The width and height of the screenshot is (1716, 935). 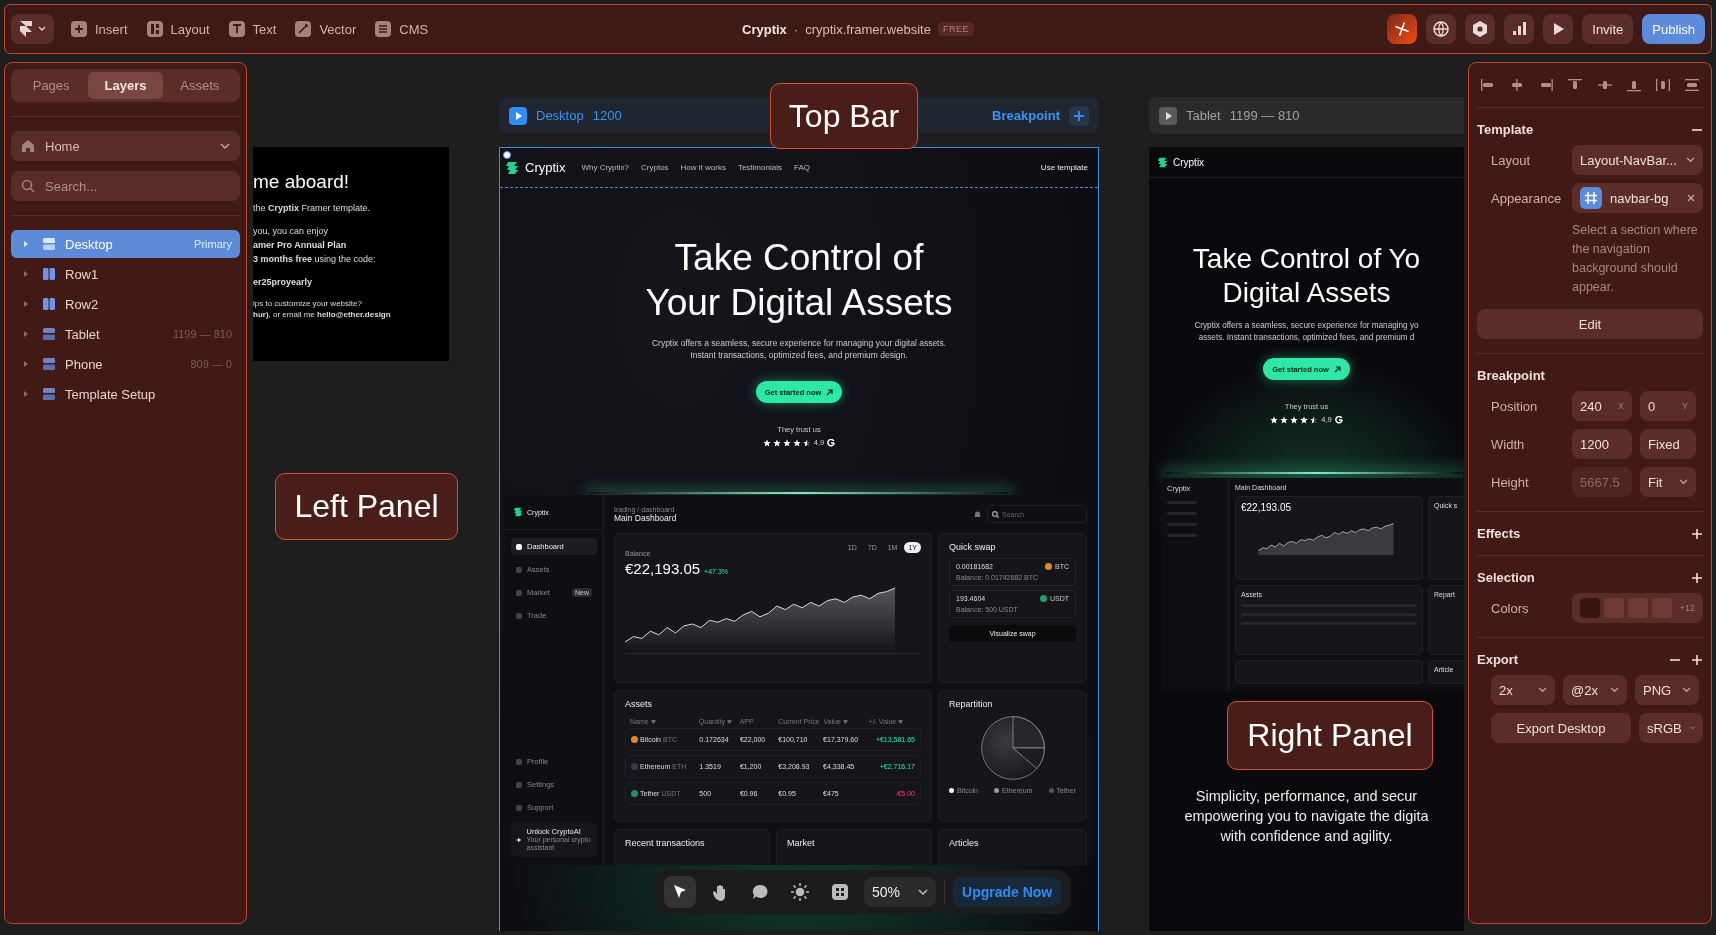 I want to click on frame-range: 1199 — 810, so click(x=1264, y=115).